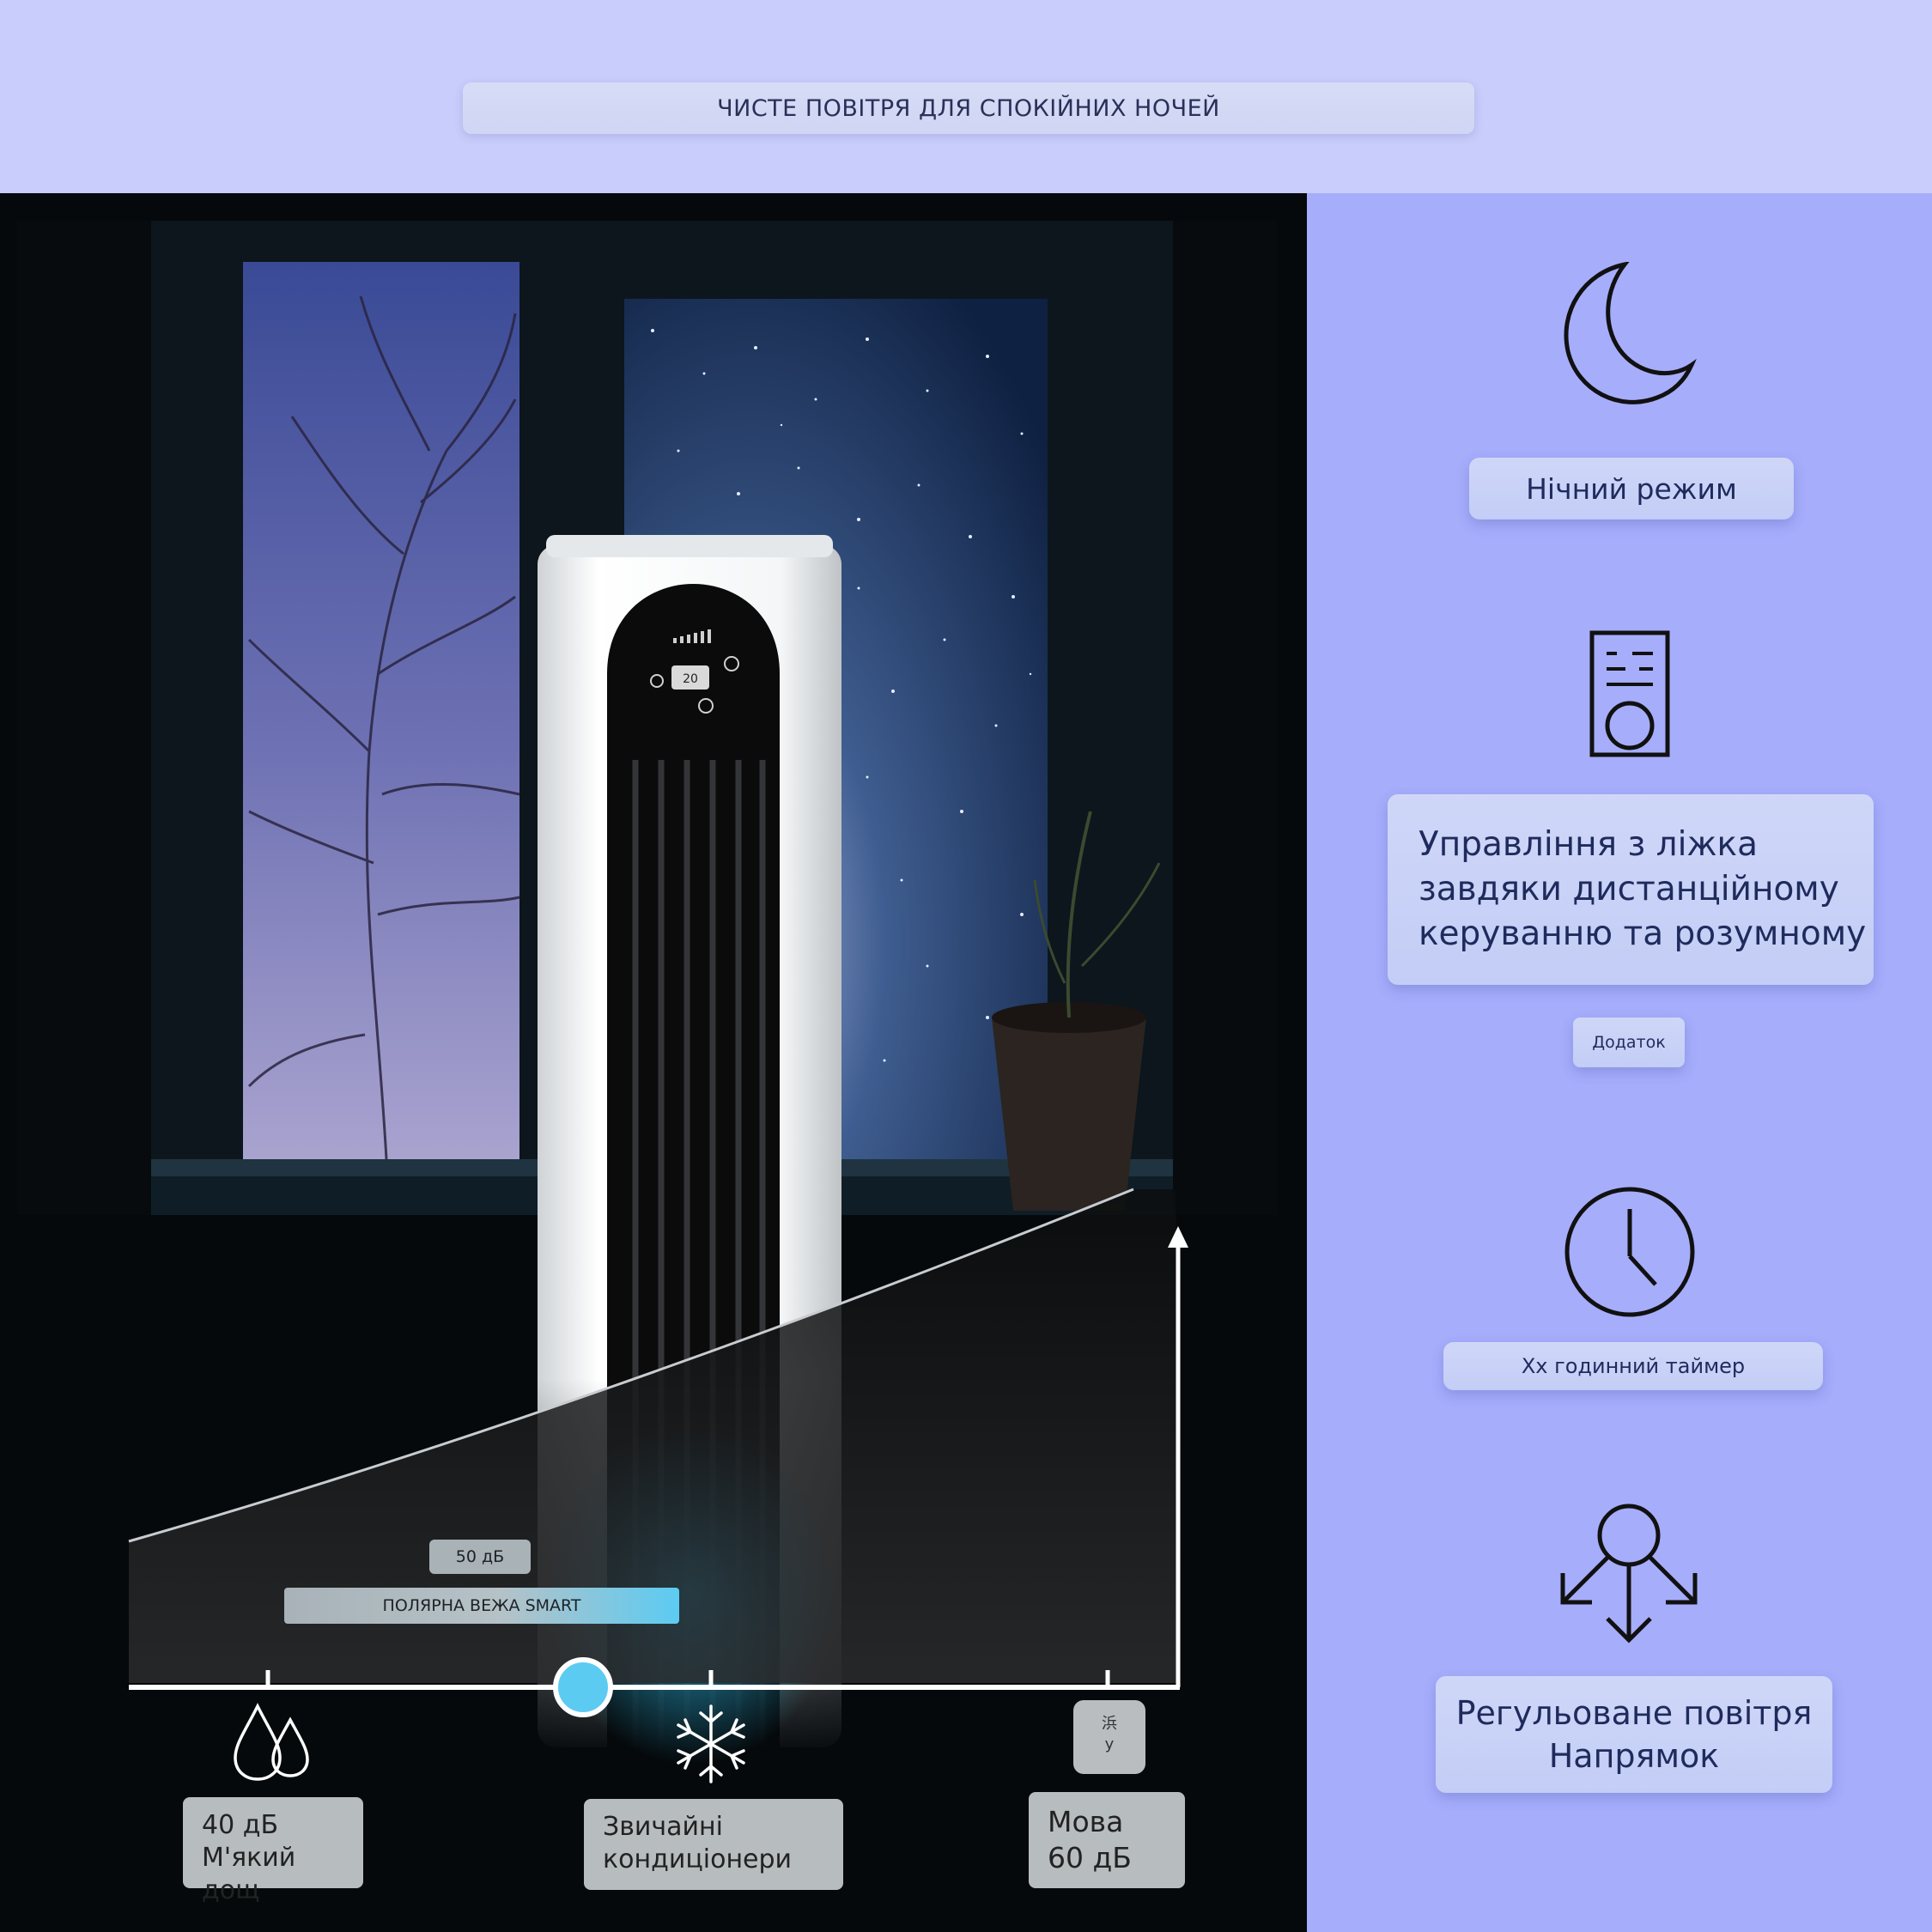 Image resolution: width=1932 pixels, height=1932 pixels. I want to click on top-band: ЧИСТЕ ПОВІТРЯ ДЛЯ СПОКІЙНИХ НОЧЕЙ, so click(966, 96).